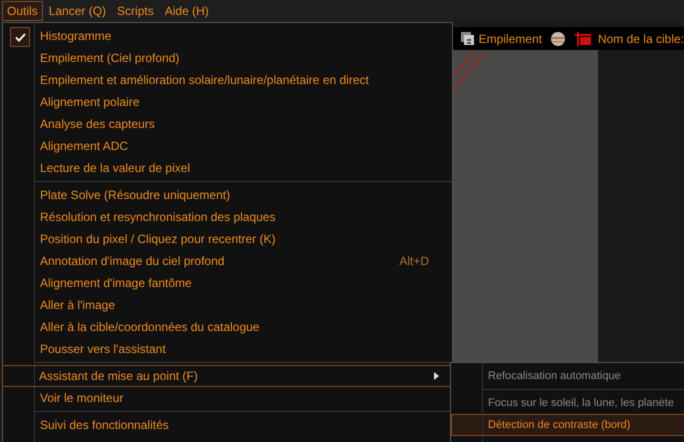  I want to click on menu-item: Alignement d'image fantôme, so click(227, 283).